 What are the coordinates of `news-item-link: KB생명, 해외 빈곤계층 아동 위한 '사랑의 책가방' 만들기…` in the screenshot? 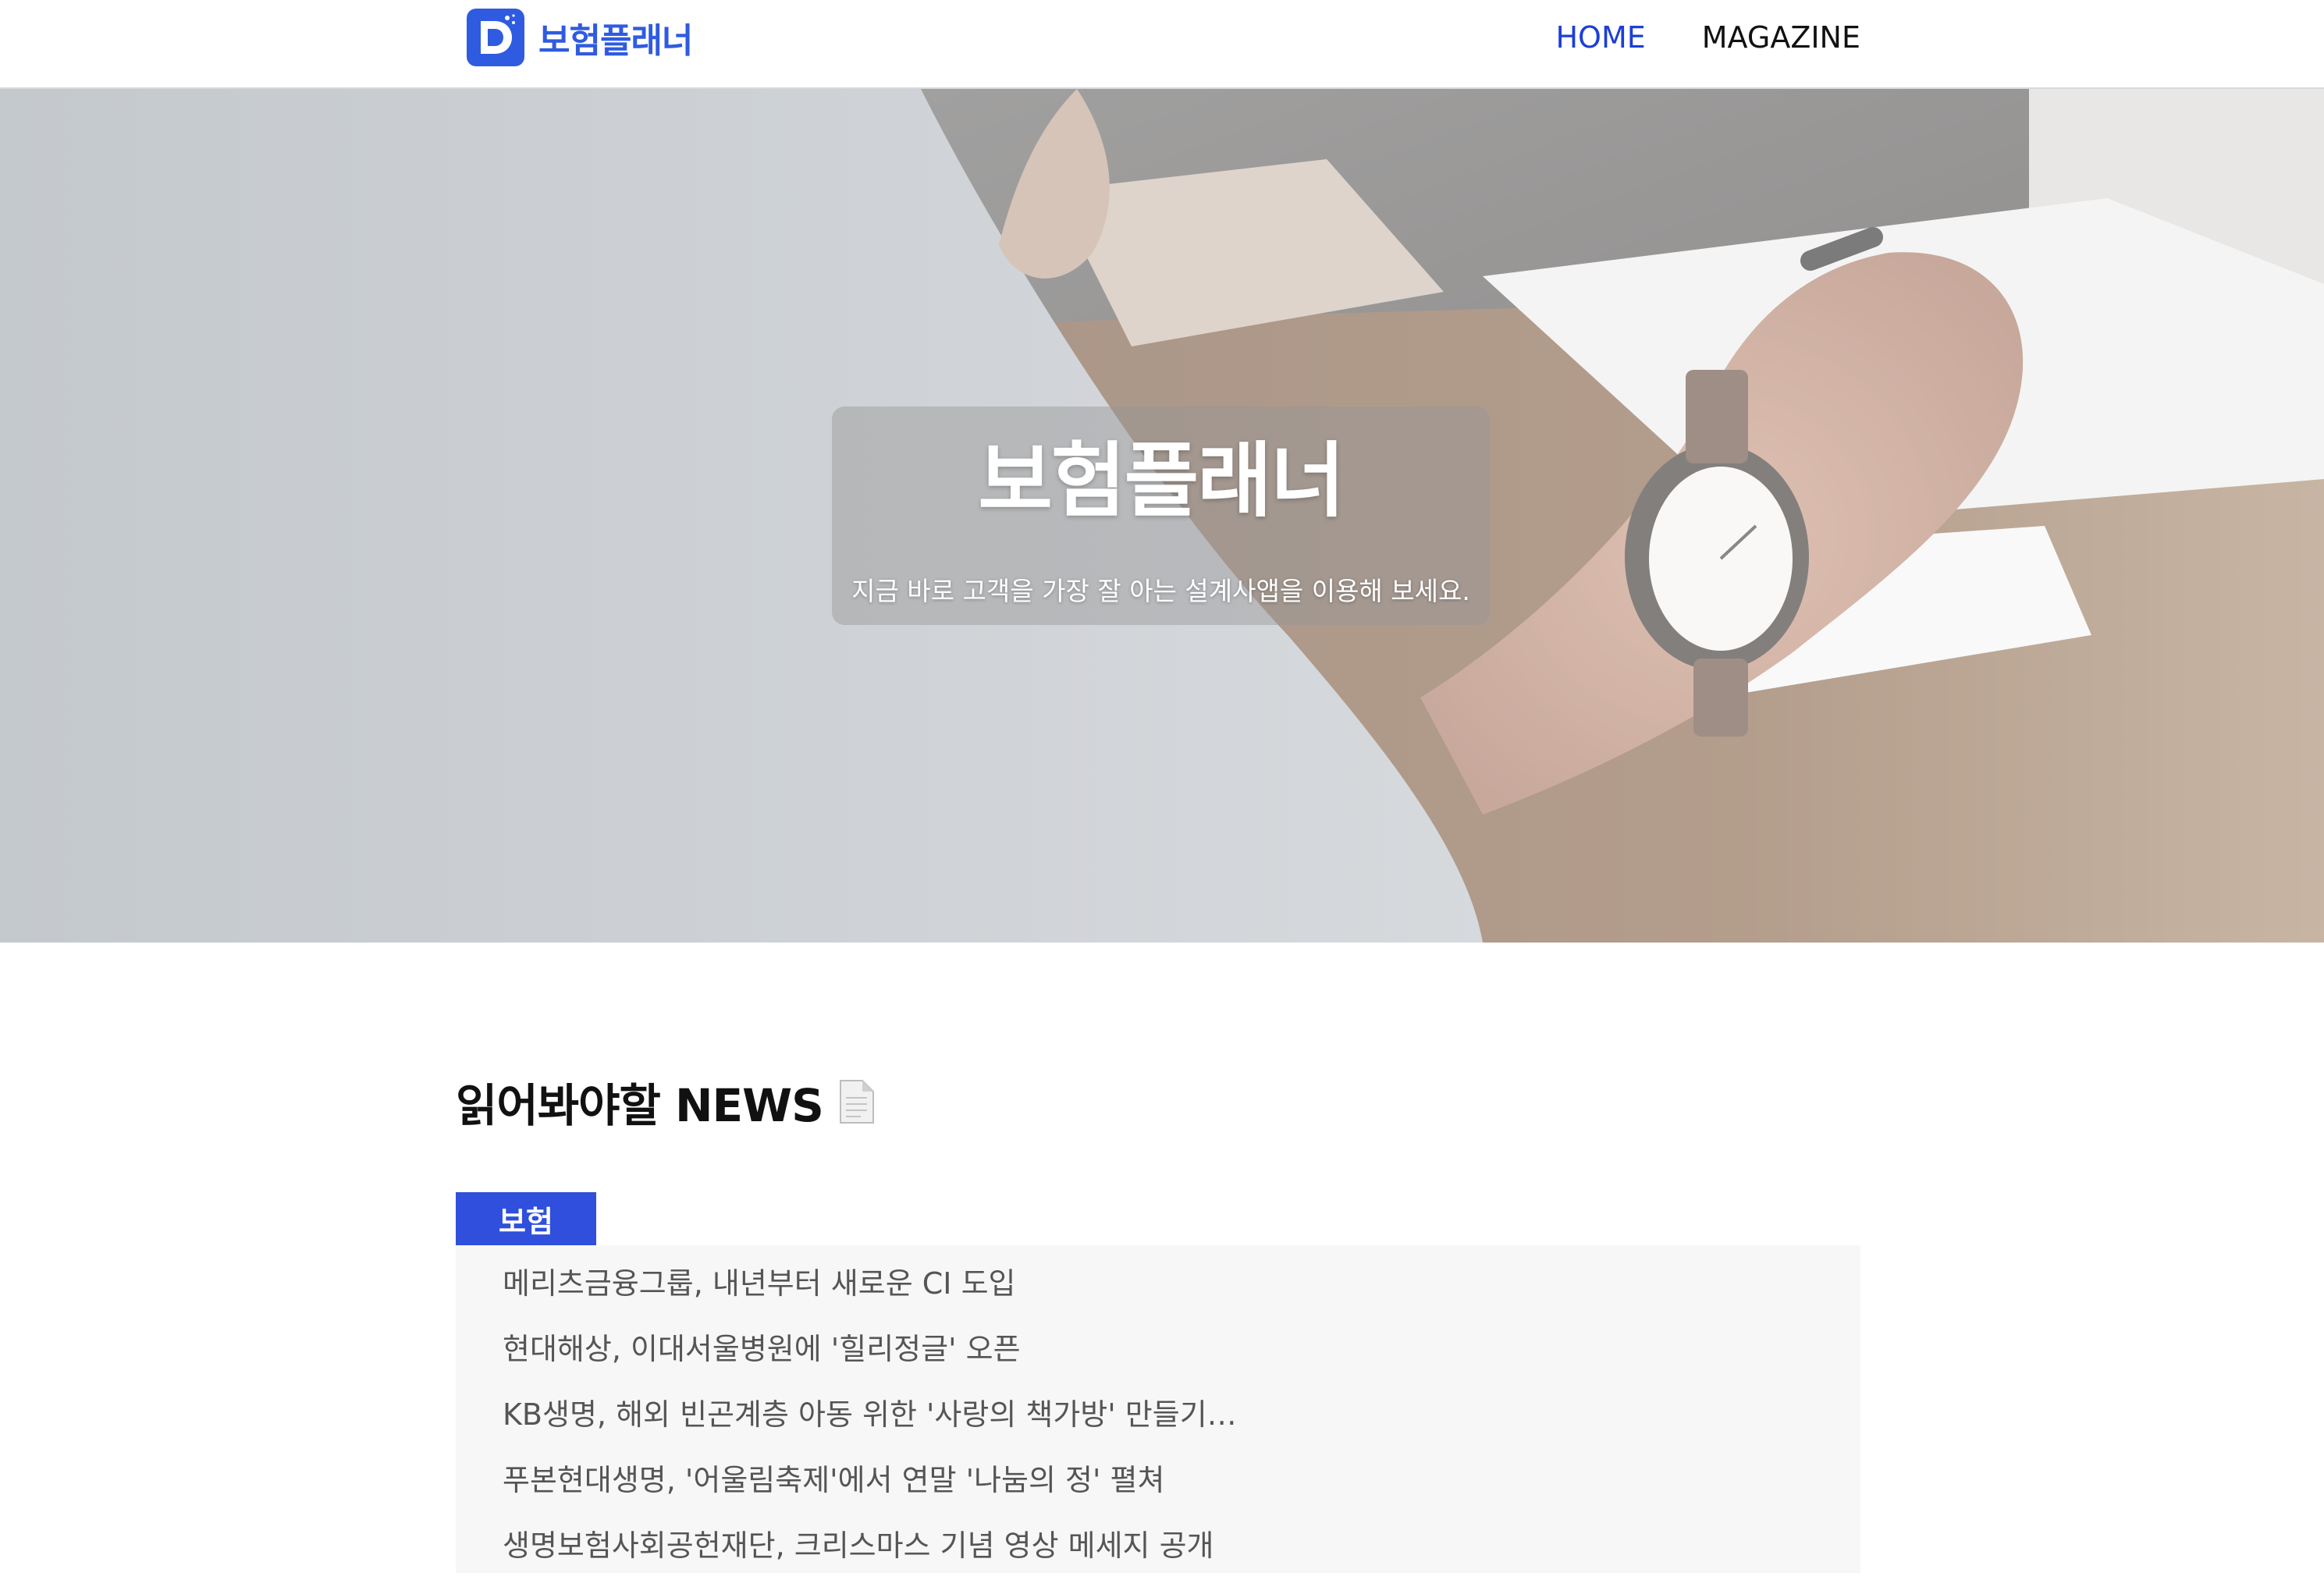 It's located at (870, 1411).